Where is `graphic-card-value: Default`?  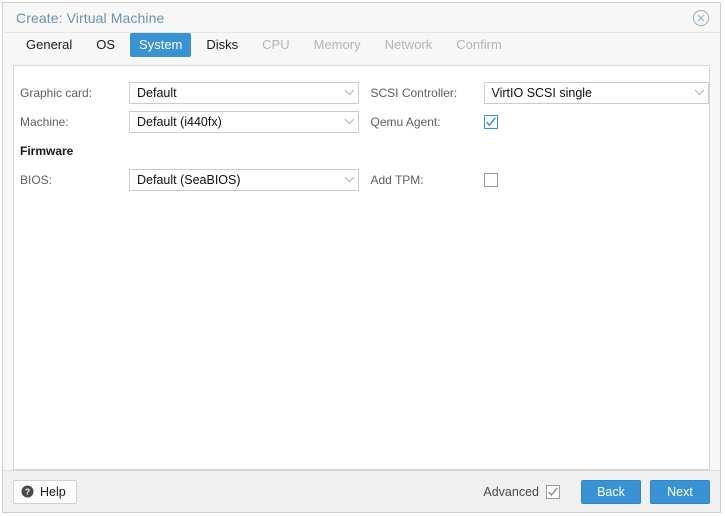 graphic-card-value: Default is located at coordinates (157, 92).